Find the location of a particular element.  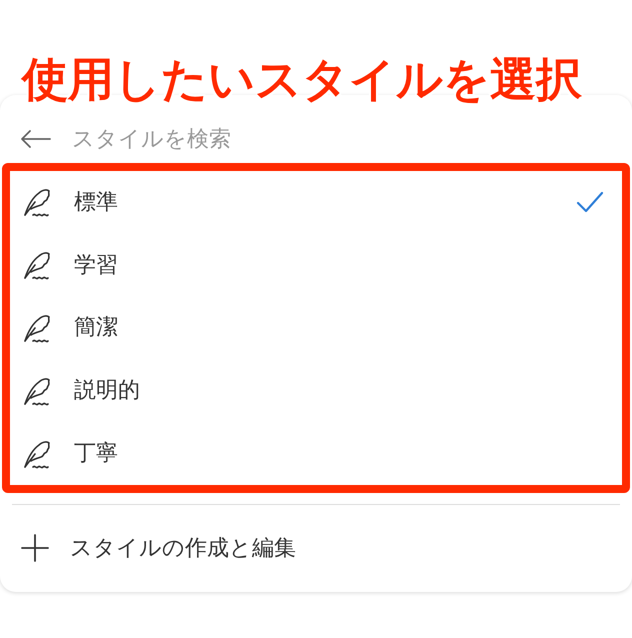

back-arrow-icon is located at coordinates (36, 139).